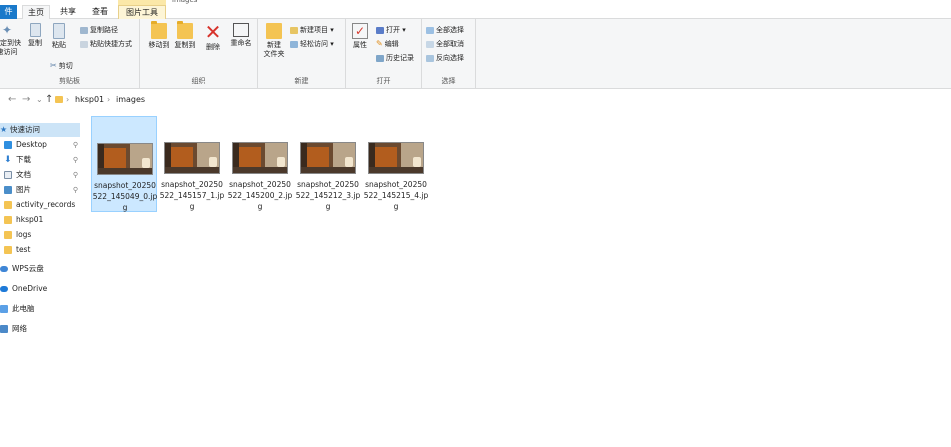 This screenshot has width=951, height=447. What do you see at coordinates (40, 289) in the screenshot?
I see `nav-item-onedrive: OneDrive` at bounding box center [40, 289].